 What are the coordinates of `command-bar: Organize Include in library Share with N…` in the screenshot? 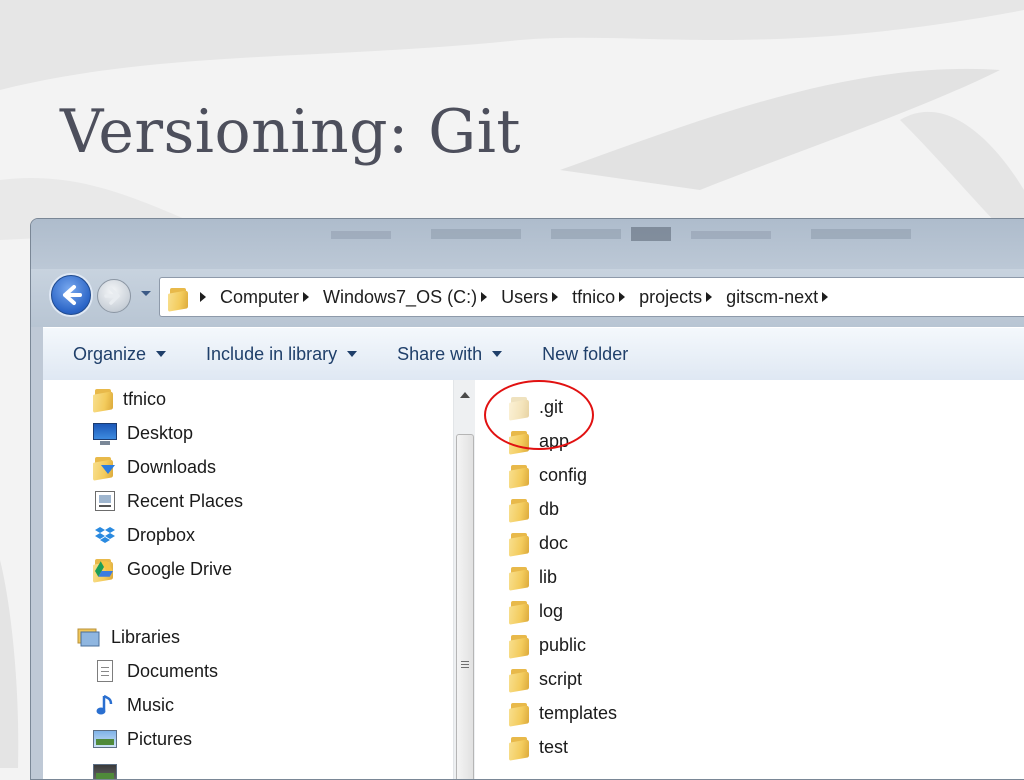 It's located at (533, 354).